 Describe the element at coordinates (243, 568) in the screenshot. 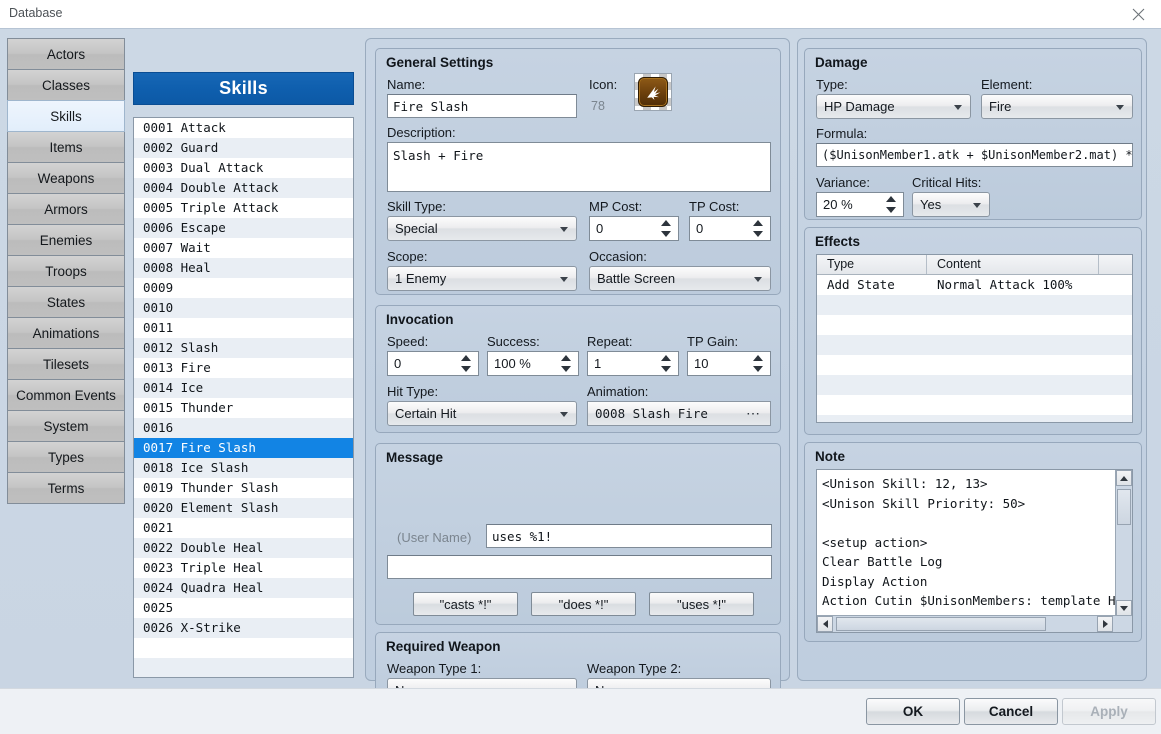

I see `list-item: 0023 Triple Heal` at that location.